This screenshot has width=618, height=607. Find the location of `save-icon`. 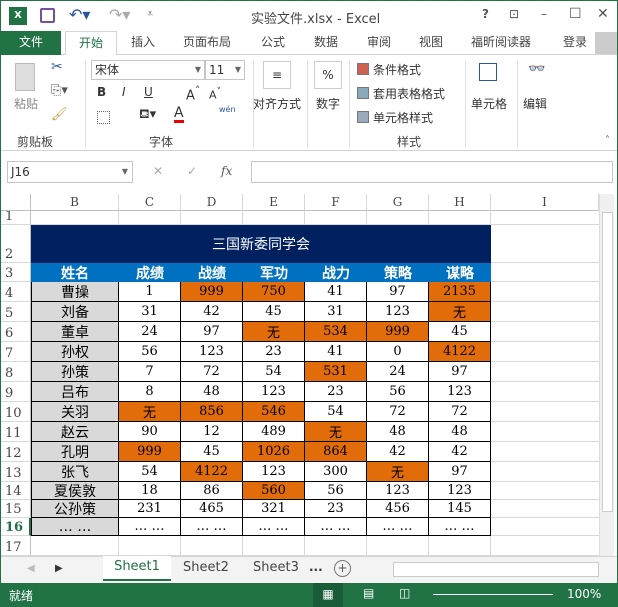

save-icon is located at coordinates (47, 15).